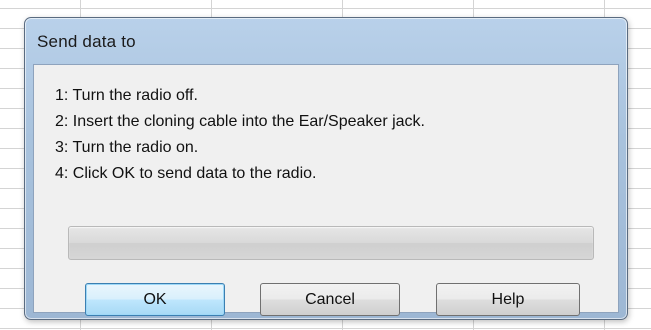 This screenshot has height=330, width=651. I want to click on dialog-title: Send data to, so click(86, 41).